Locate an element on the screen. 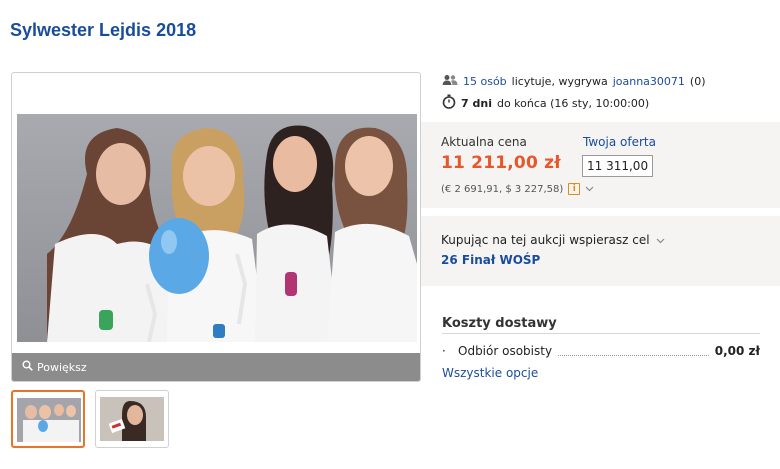 Image resolution: width=780 pixels, height=469 pixels. page-title: Sylwester Lejdis 2018 is located at coordinates (103, 30).